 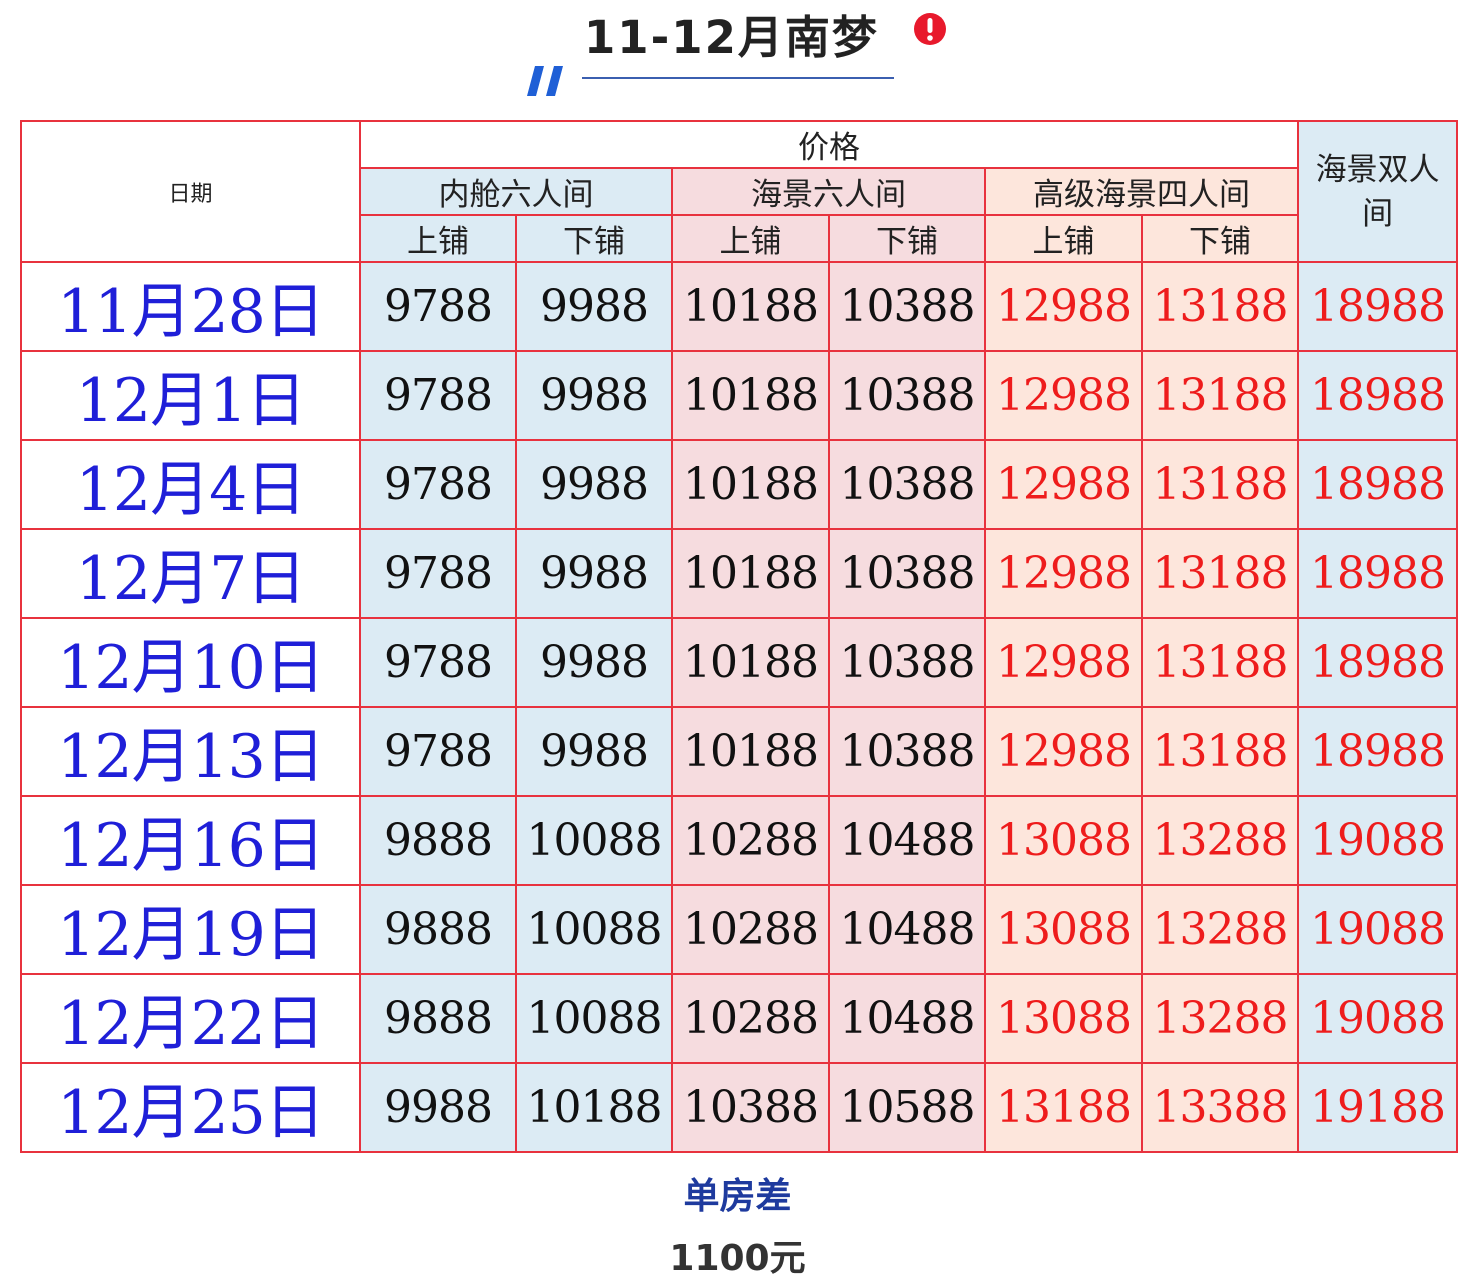 I want to click on date-cell: 12月19日, so click(x=190, y=929).